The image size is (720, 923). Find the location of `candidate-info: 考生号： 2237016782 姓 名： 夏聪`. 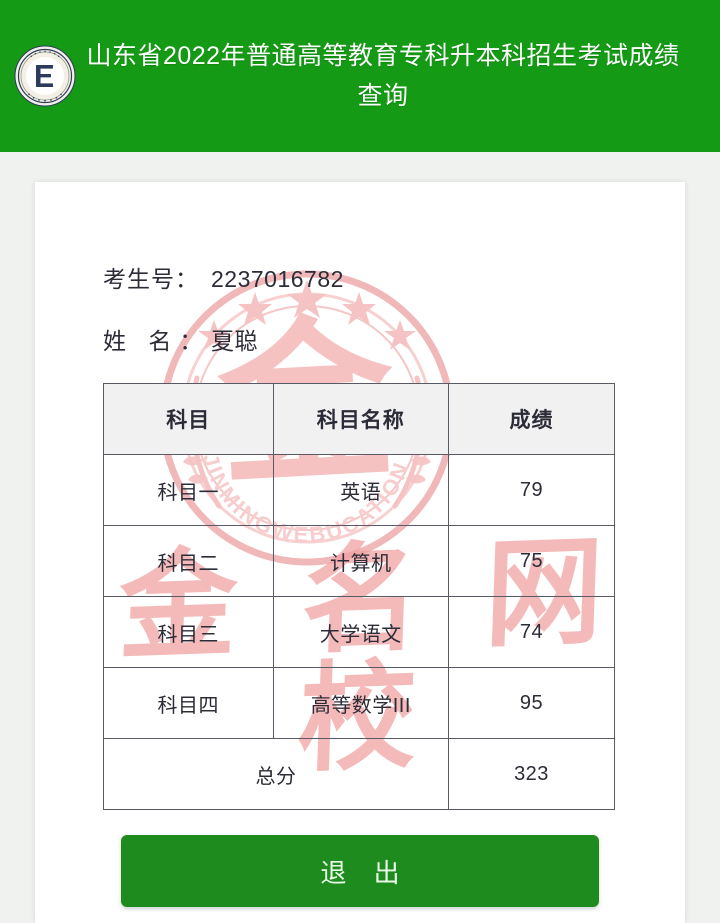

candidate-info: 考生号： 2237016782 姓 名： 夏聪 is located at coordinates (223, 322).